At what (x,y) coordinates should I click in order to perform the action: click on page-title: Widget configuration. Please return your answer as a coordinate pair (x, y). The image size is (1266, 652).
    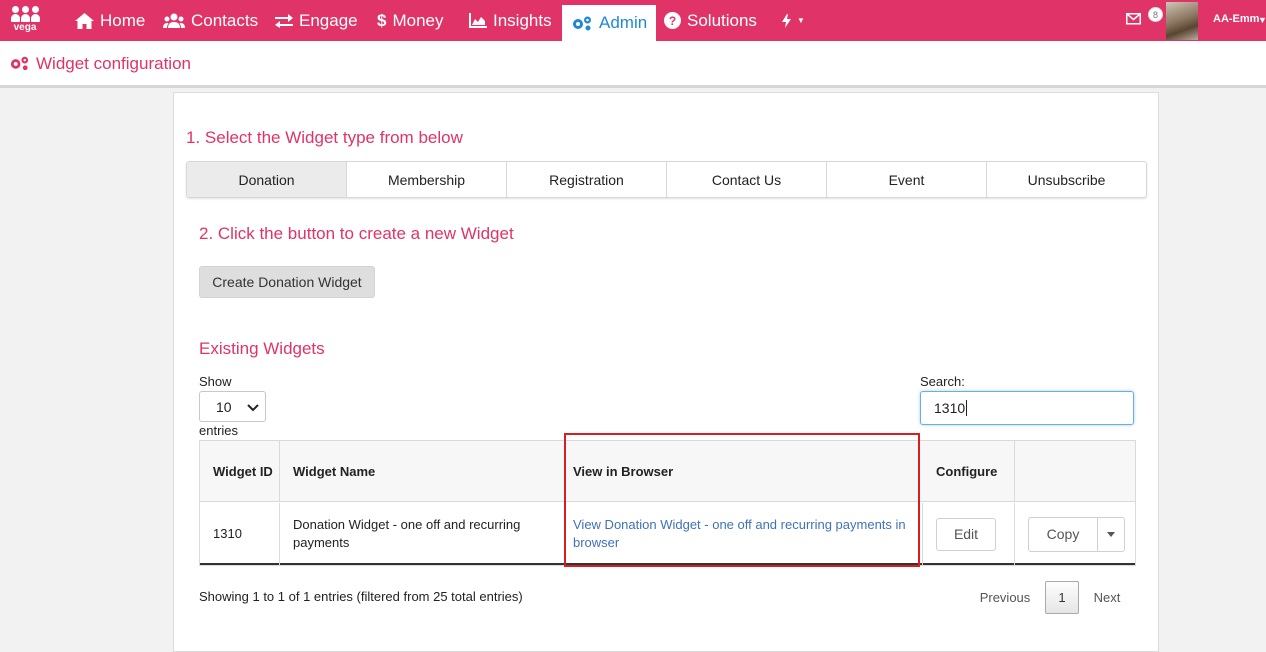
    Looking at the image, I should click on (113, 63).